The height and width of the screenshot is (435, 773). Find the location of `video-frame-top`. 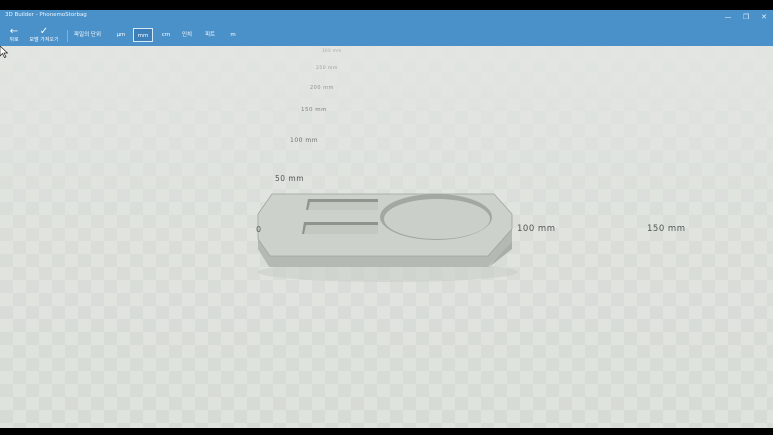

video-frame-top is located at coordinates (386, 5).